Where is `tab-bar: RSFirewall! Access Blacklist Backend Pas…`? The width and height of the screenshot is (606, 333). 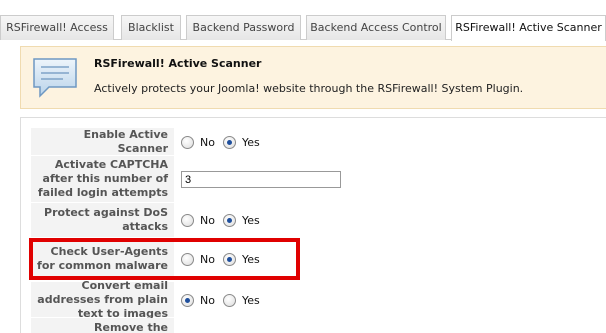
tab-bar: RSFirewall! Access Blacklist Backend Pas… is located at coordinates (303, 20).